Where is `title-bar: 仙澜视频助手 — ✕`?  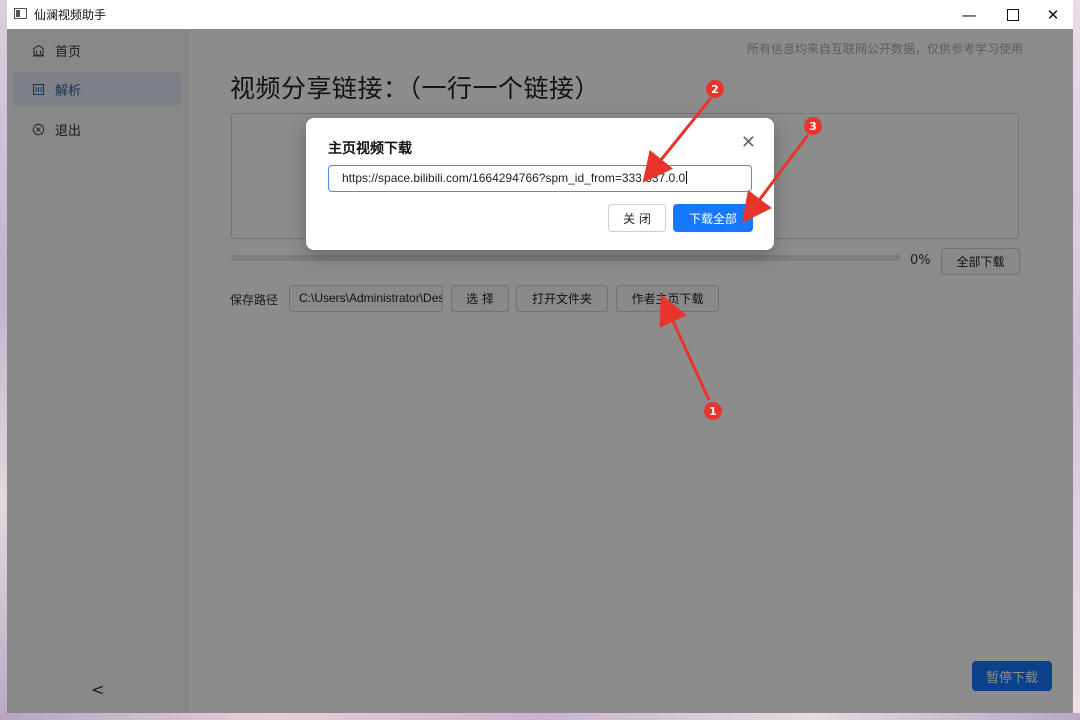
title-bar: 仙澜视频助手 — ✕ is located at coordinates (540, 15).